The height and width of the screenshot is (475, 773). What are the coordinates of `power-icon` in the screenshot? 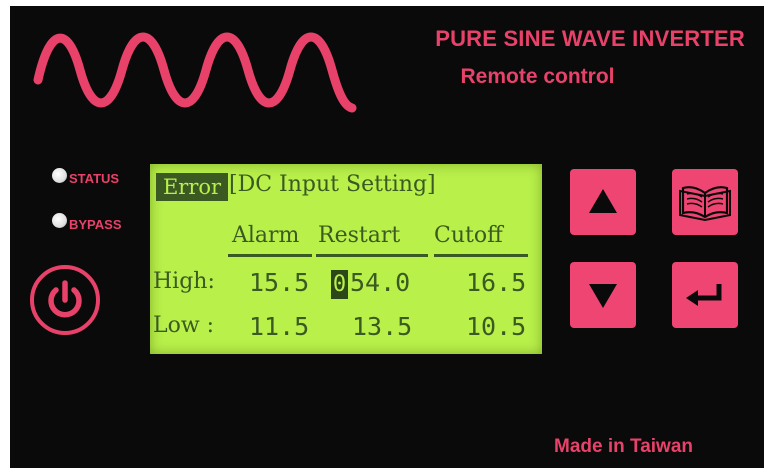 It's located at (65, 299).